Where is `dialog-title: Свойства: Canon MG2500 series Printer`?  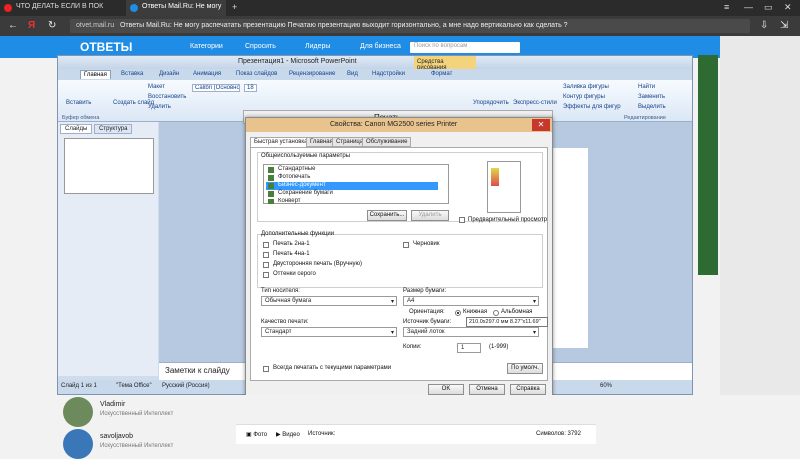 dialog-title: Свойства: Canon MG2500 series Printer is located at coordinates (394, 124).